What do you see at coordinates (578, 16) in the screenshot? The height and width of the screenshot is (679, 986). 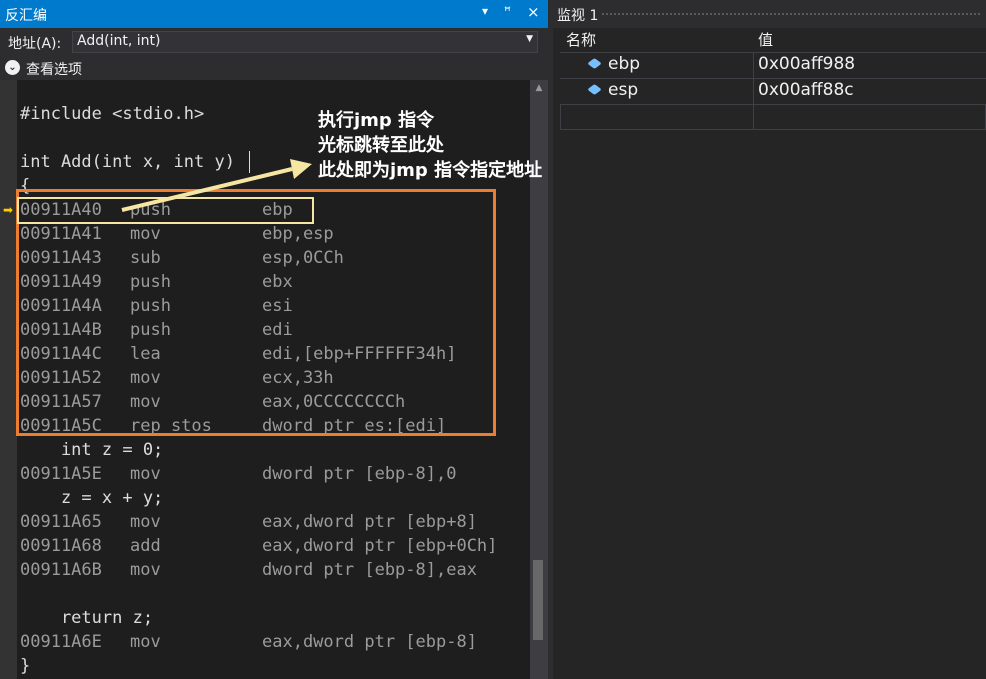 I see `watch-title: 监视 1` at bounding box center [578, 16].